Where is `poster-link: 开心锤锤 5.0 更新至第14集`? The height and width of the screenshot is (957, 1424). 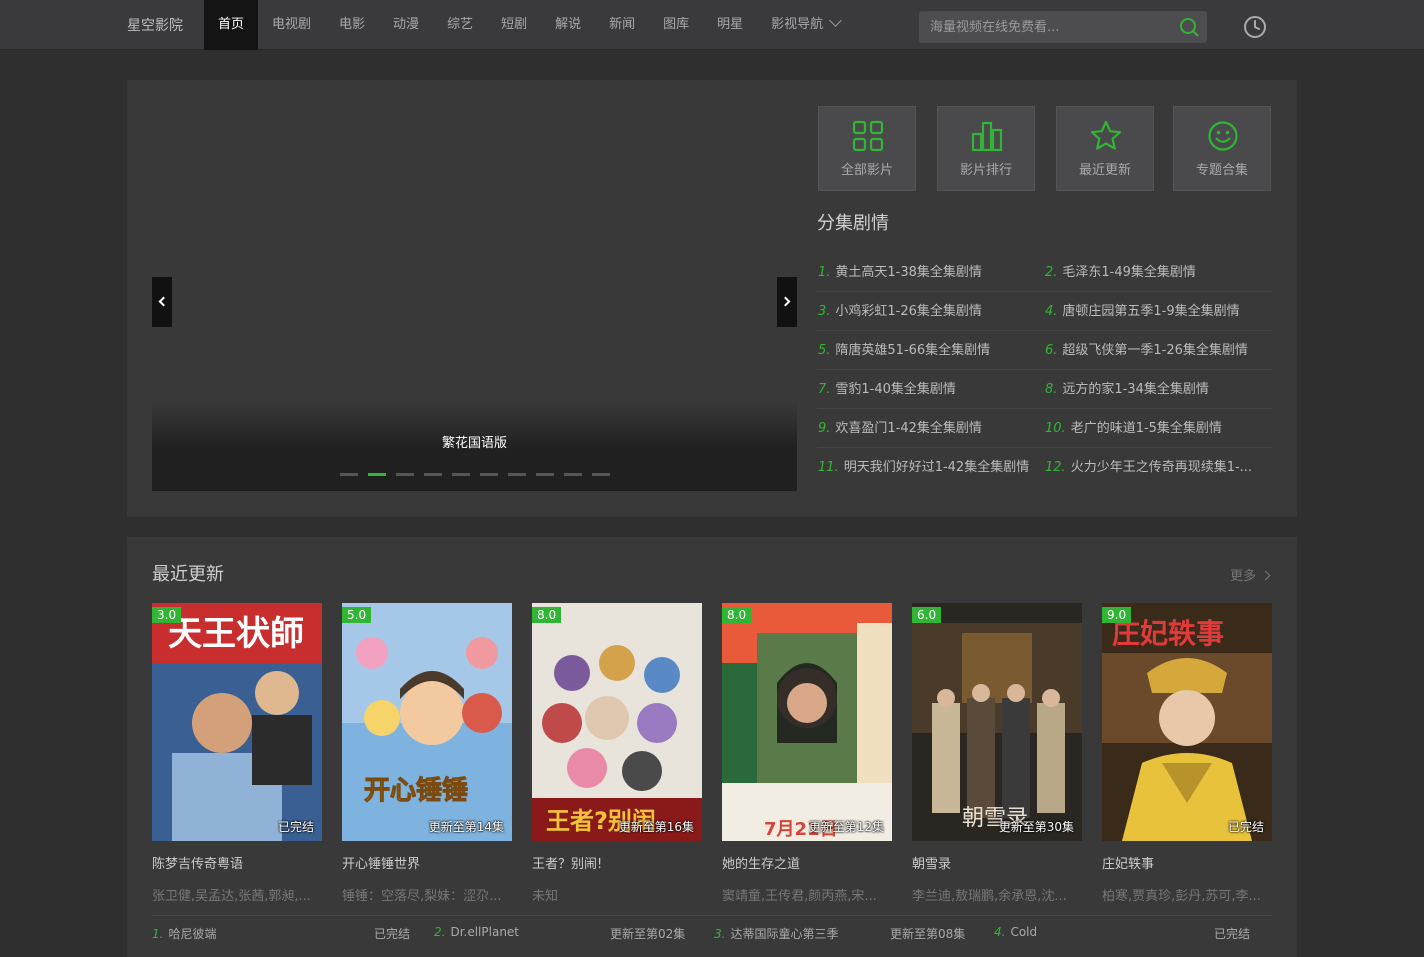 poster-link: 开心锤锤 5.0 更新至第14集 is located at coordinates (427, 722).